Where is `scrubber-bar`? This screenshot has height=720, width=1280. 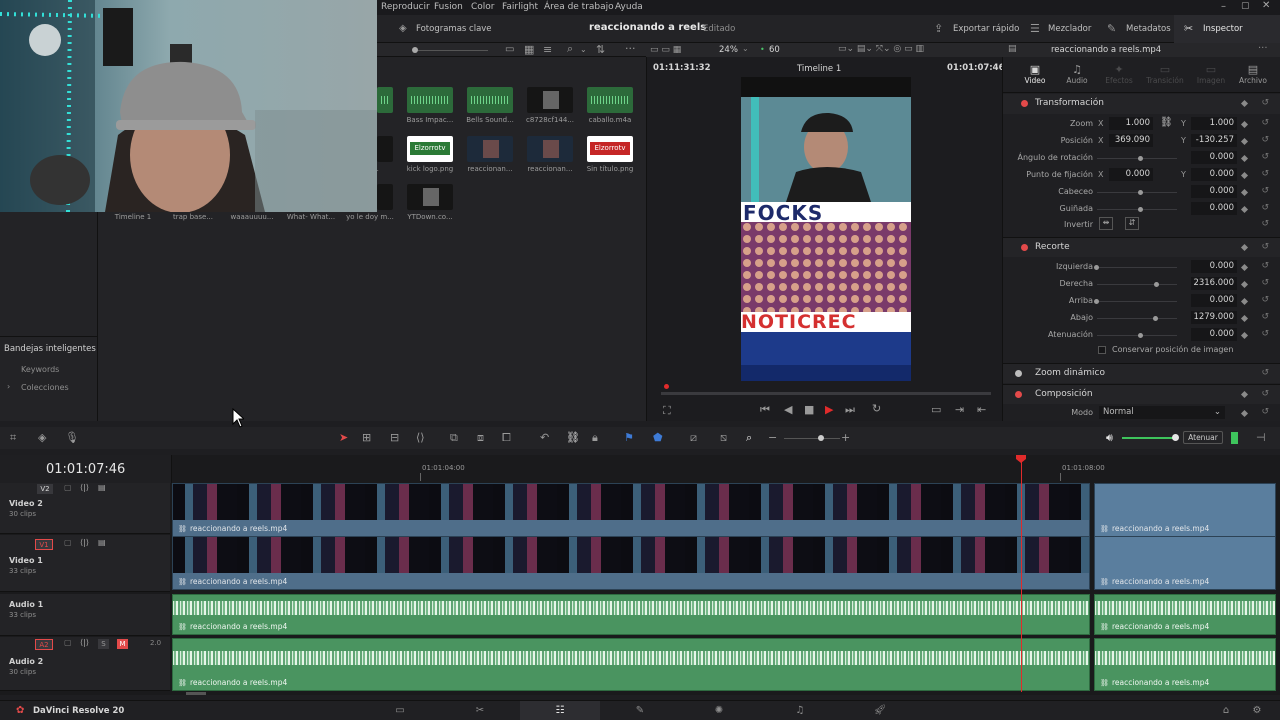
scrubber-bar is located at coordinates (826, 393).